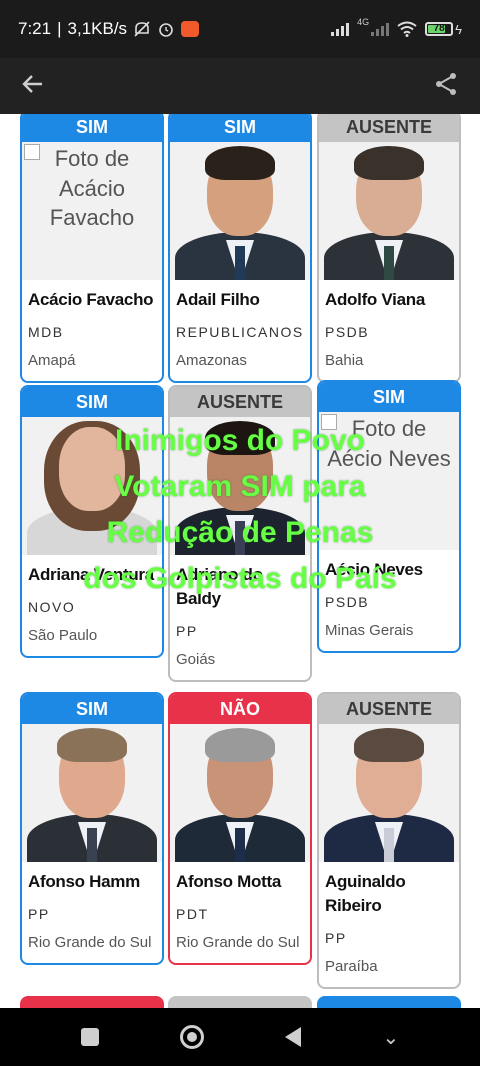 The image size is (480, 1066). I want to click on deputy-state: Goiás, so click(196, 659).